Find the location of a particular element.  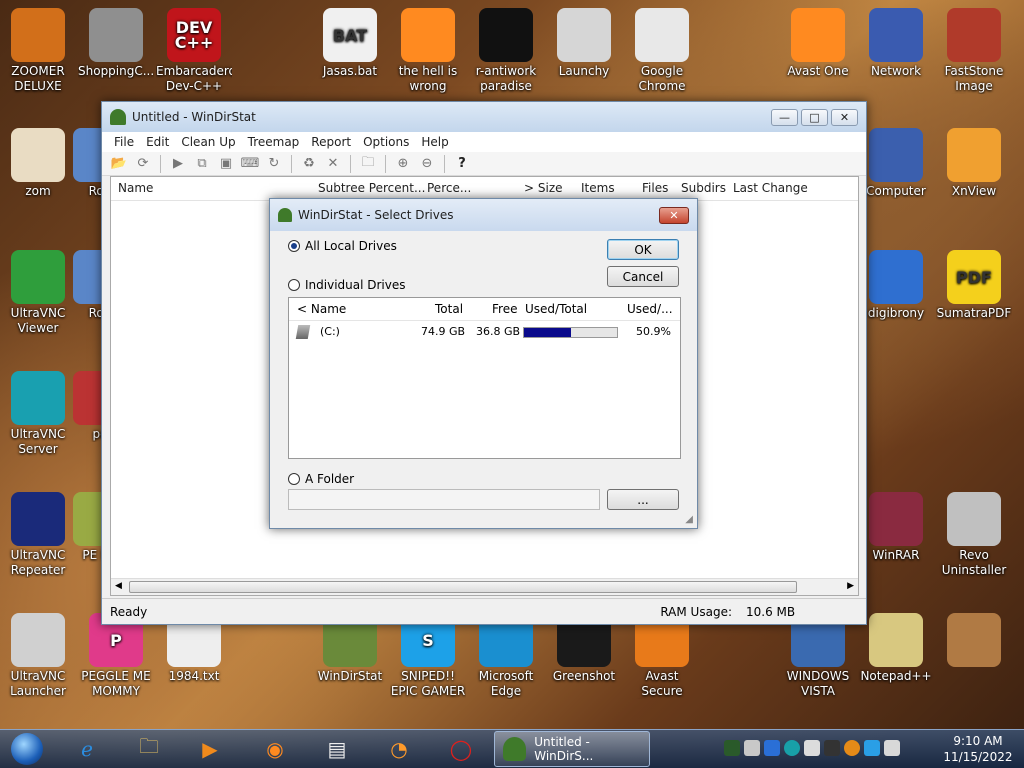

tray-network-icon is located at coordinates (812, 748).